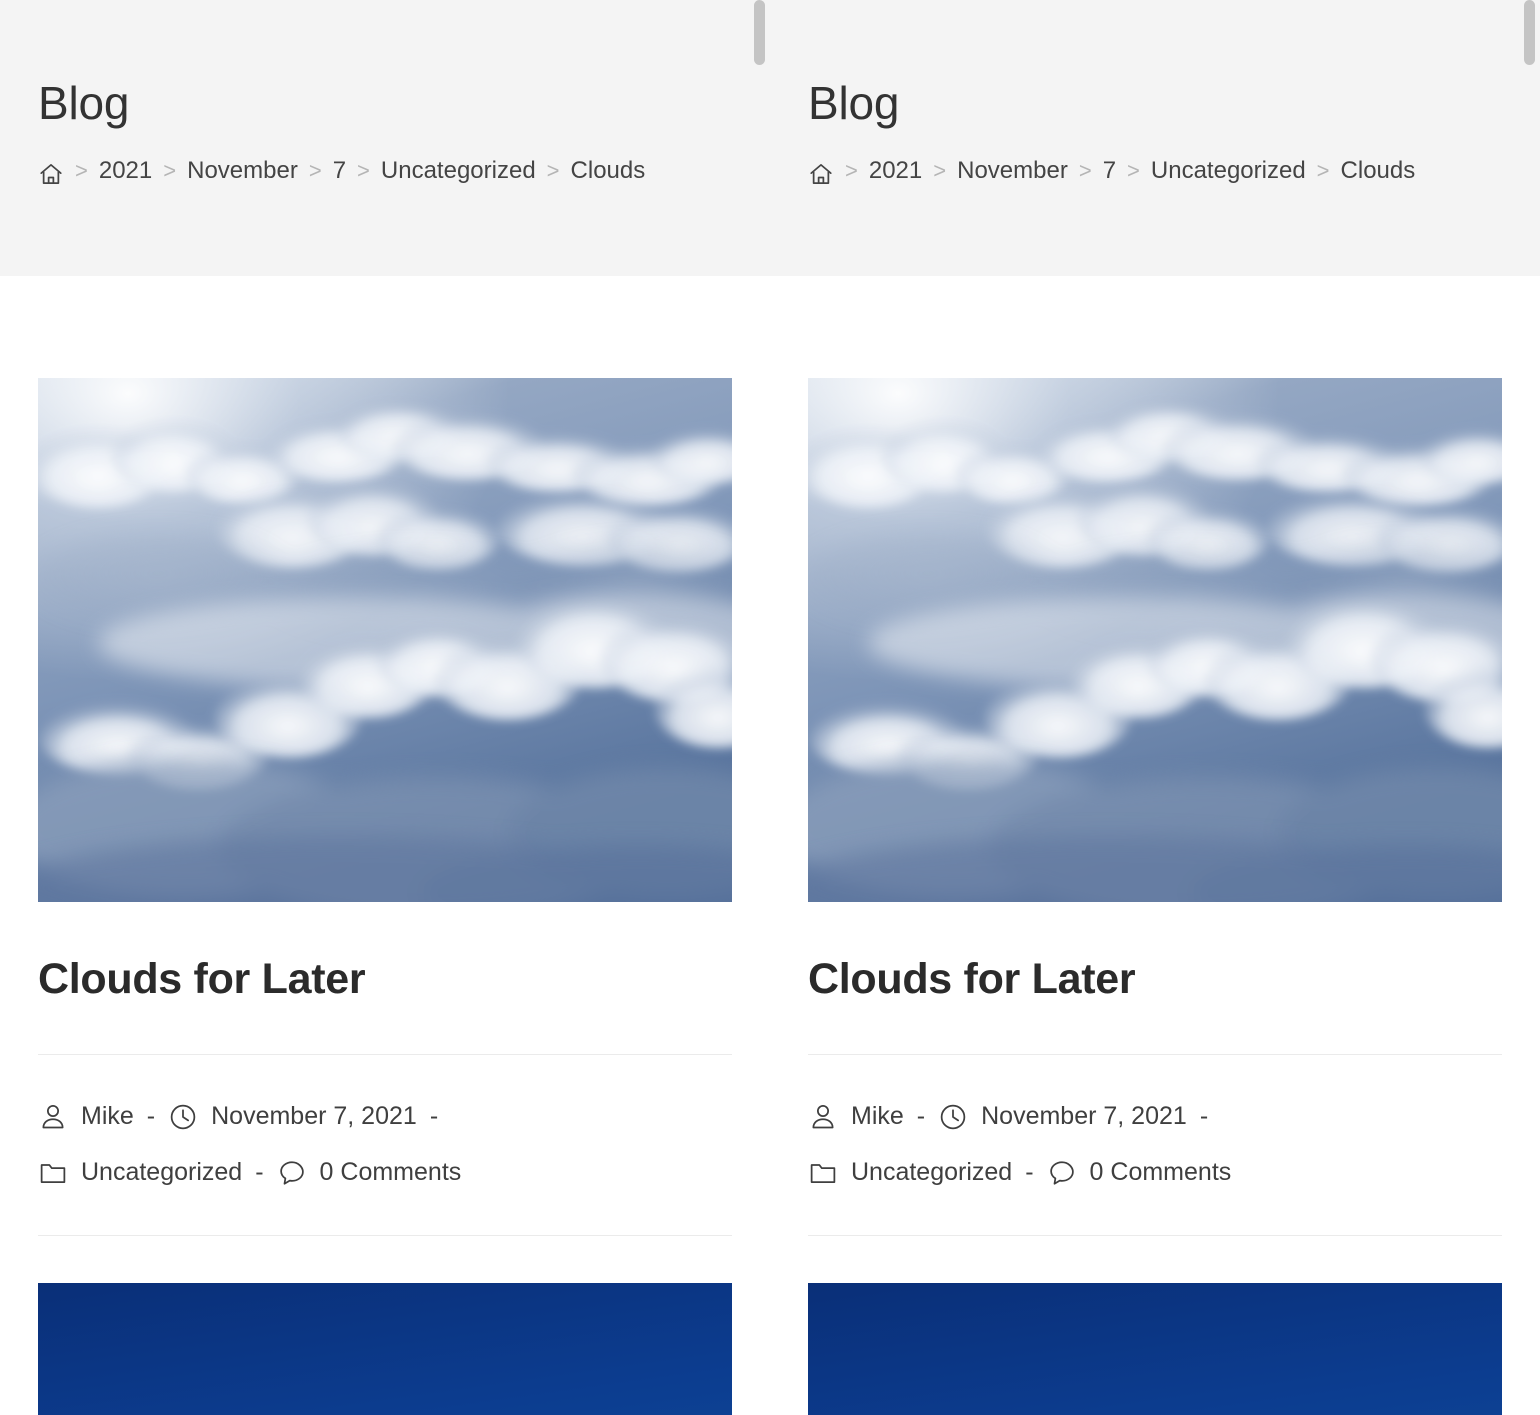  What do you see at coordinates (1529, 707) in the screenshot?
I see `scrollbar-right-pane` at bounding box center [1529, 707].